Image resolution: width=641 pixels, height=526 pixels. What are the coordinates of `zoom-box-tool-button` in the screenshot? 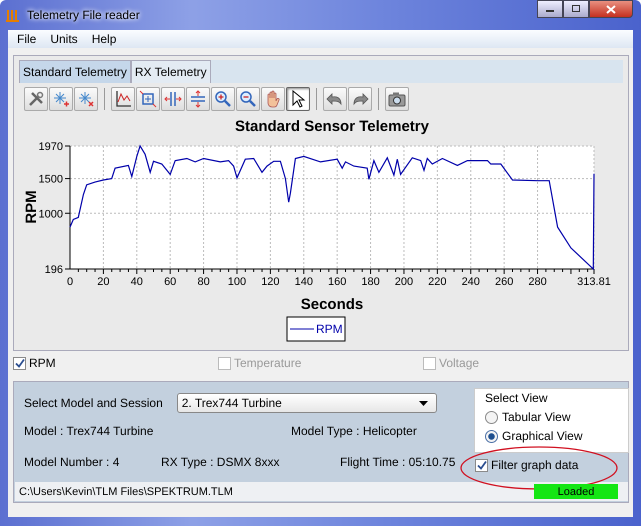 It's located at (148, 98).